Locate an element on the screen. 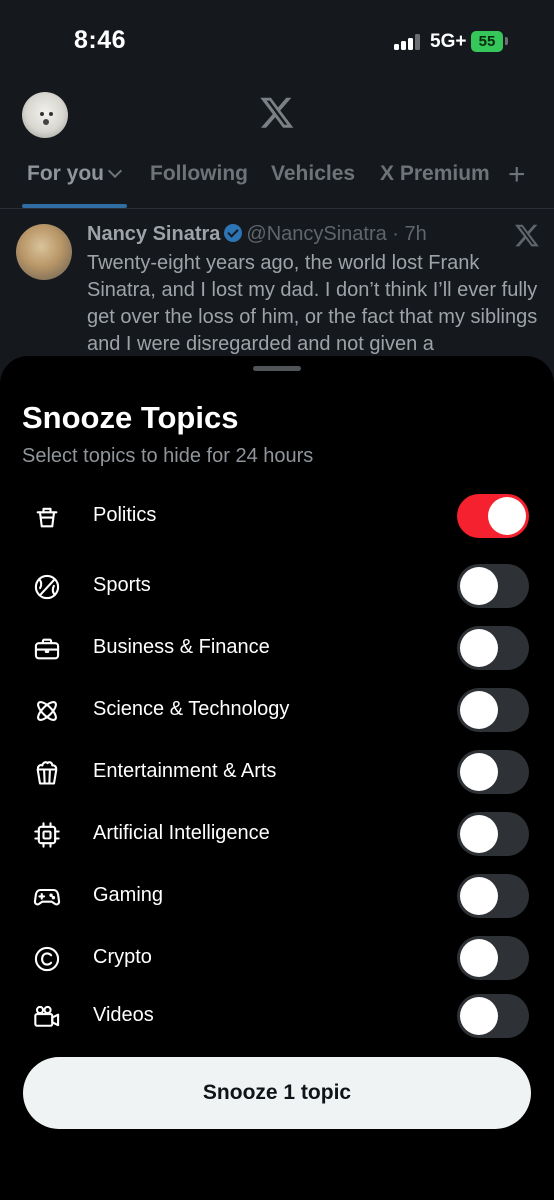 The image size is (554, 1200). topic-label: Politics is located at coordinates (125, 515).